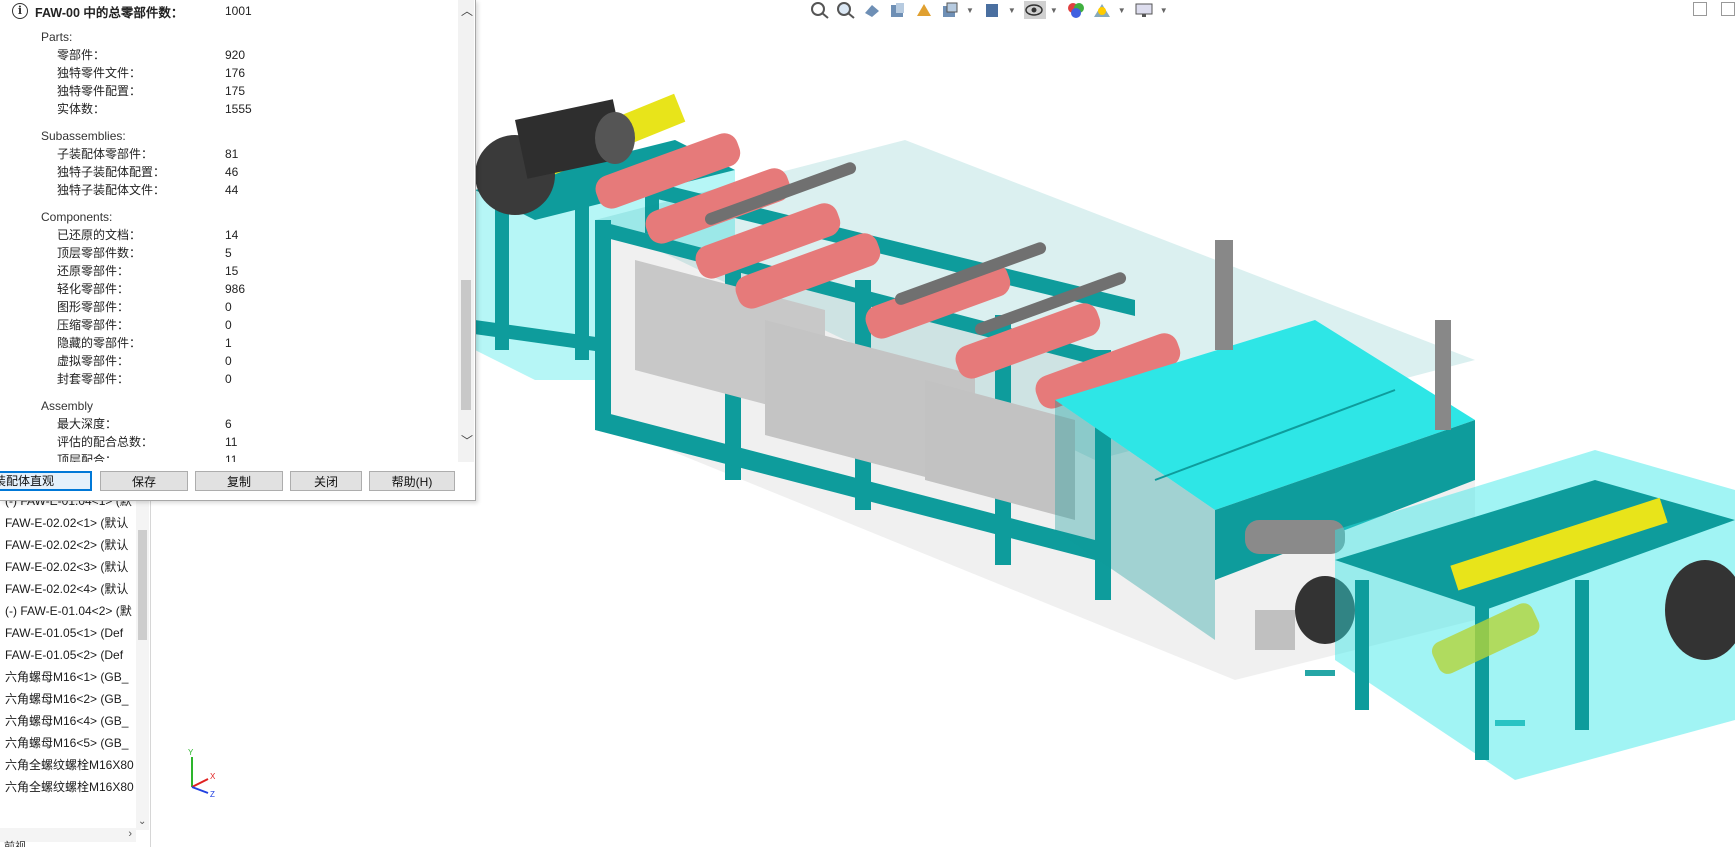 The height and width of the screenshot is (850, 1735). I want to click on dynamic-annotation-icon, so click(925, 10).